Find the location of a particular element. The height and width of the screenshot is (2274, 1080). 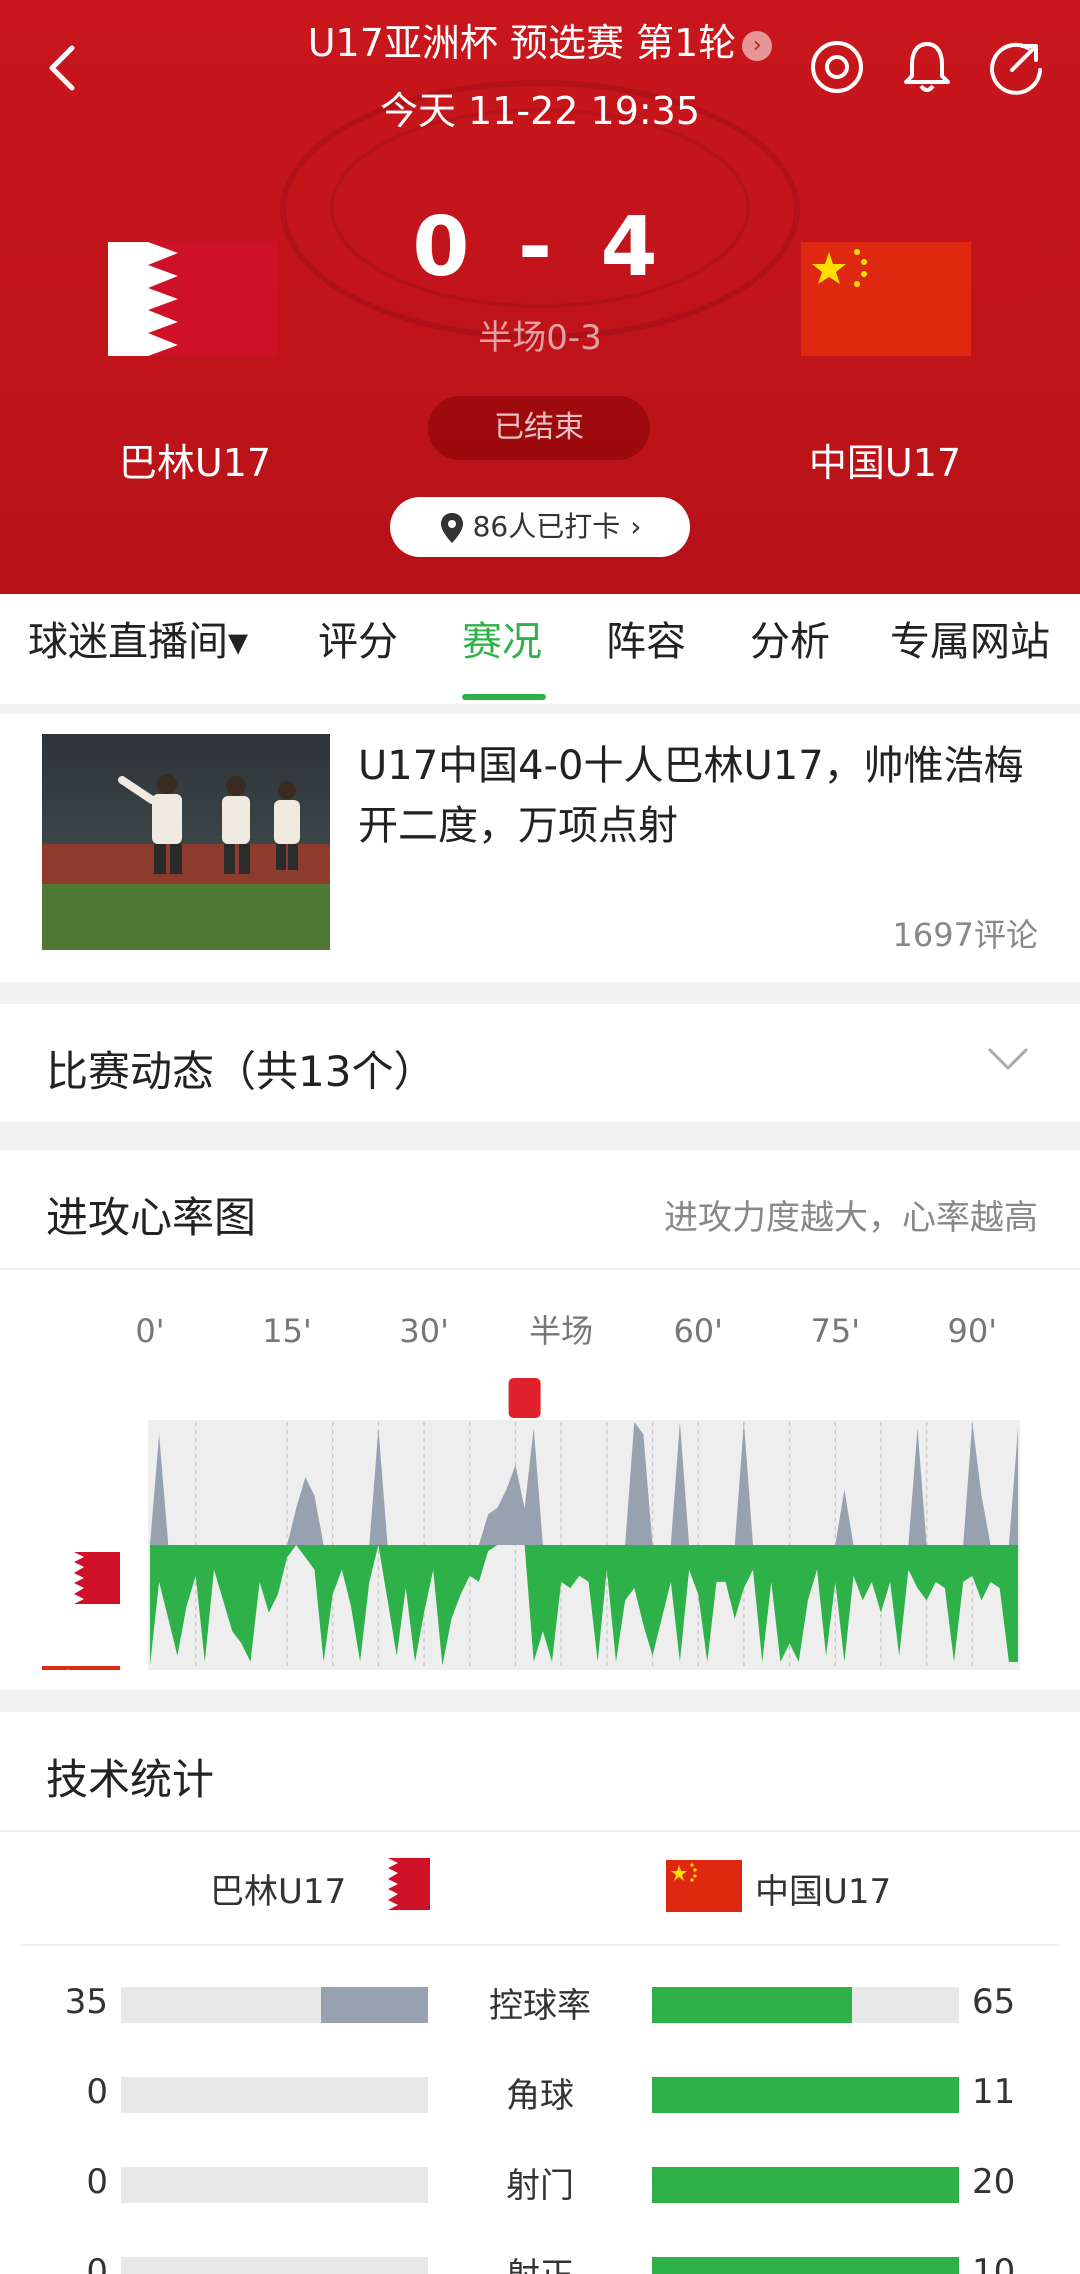

heart-chart-header: 进攻心率图 进攻力度越大，心率越高 is located at coordinates (540, 1210).